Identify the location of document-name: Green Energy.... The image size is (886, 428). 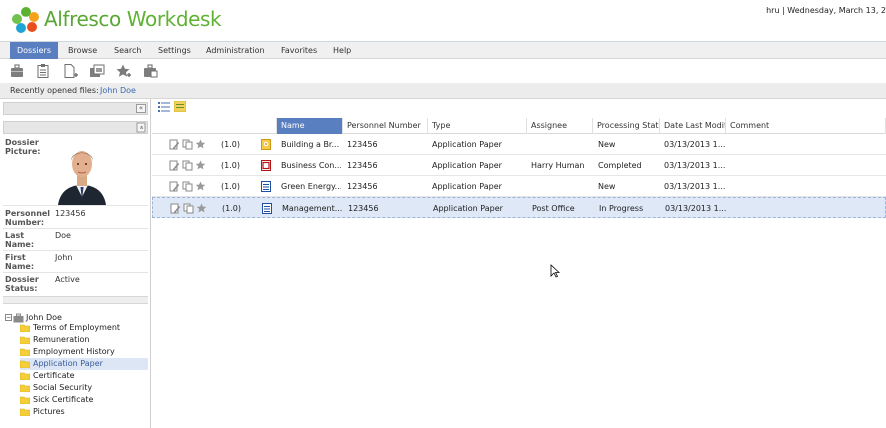
(311, 186).